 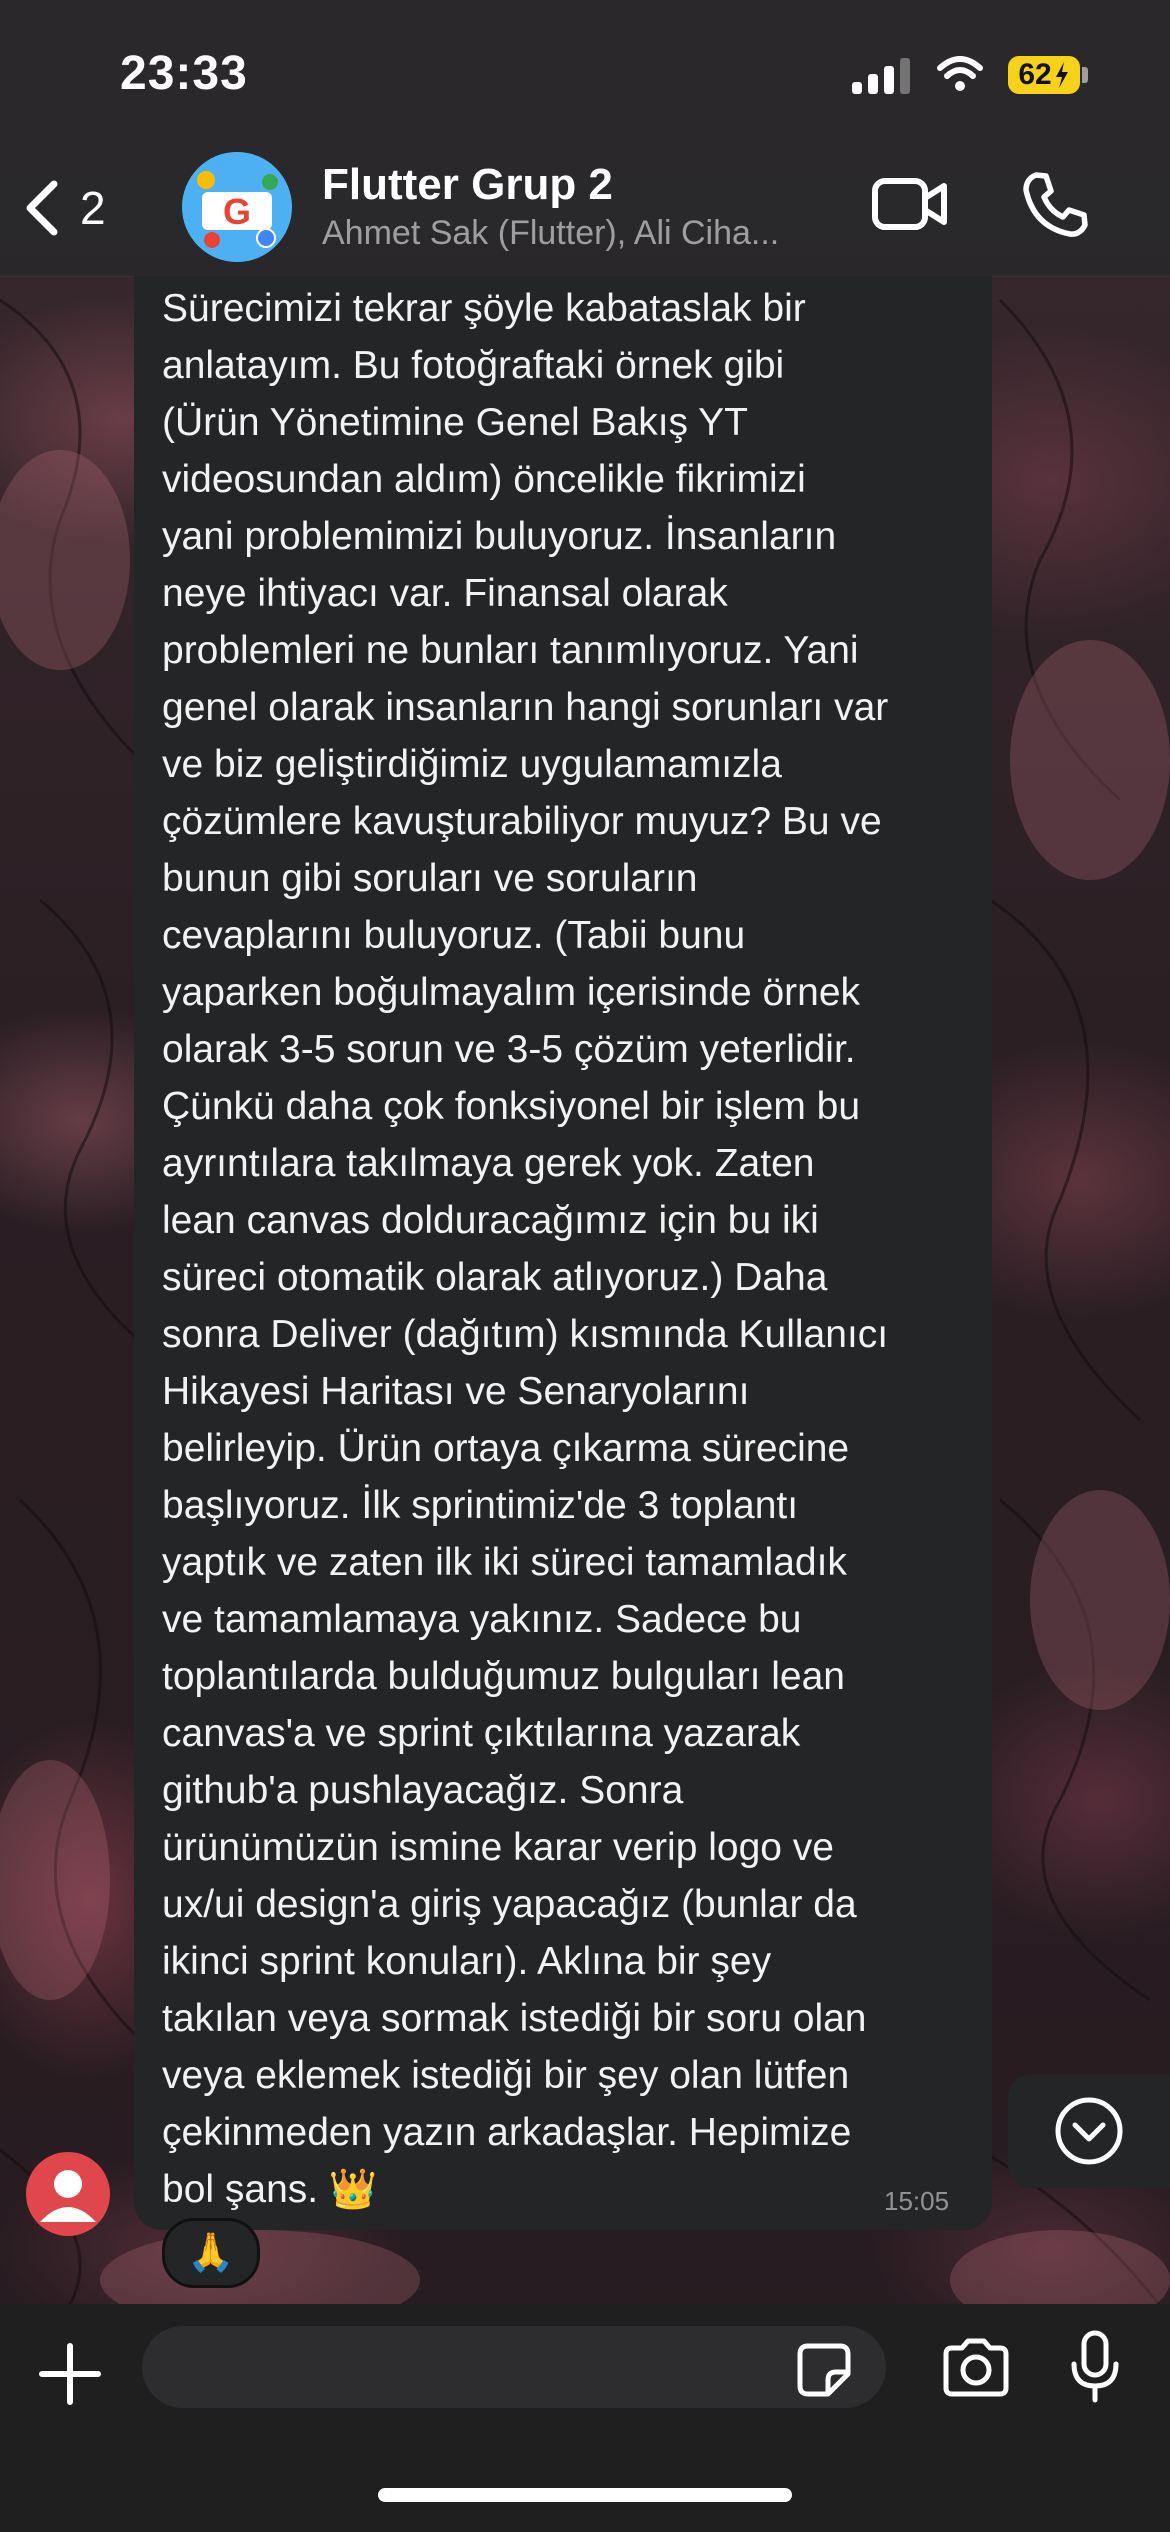 I want to click on group-title: Flutter Grup 2, so click(x=467, y=185).